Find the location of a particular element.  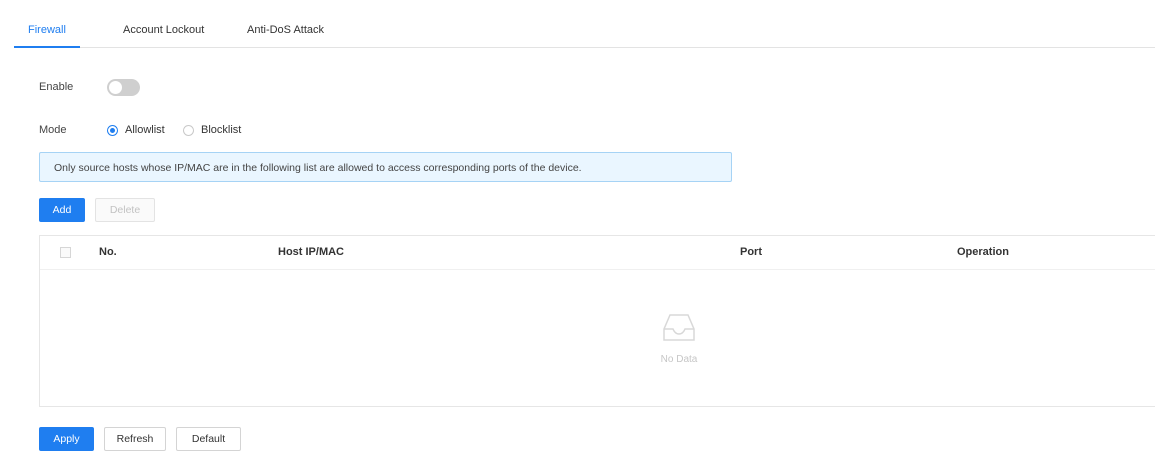

blocklist-radio is located at coordinates (188, 130).